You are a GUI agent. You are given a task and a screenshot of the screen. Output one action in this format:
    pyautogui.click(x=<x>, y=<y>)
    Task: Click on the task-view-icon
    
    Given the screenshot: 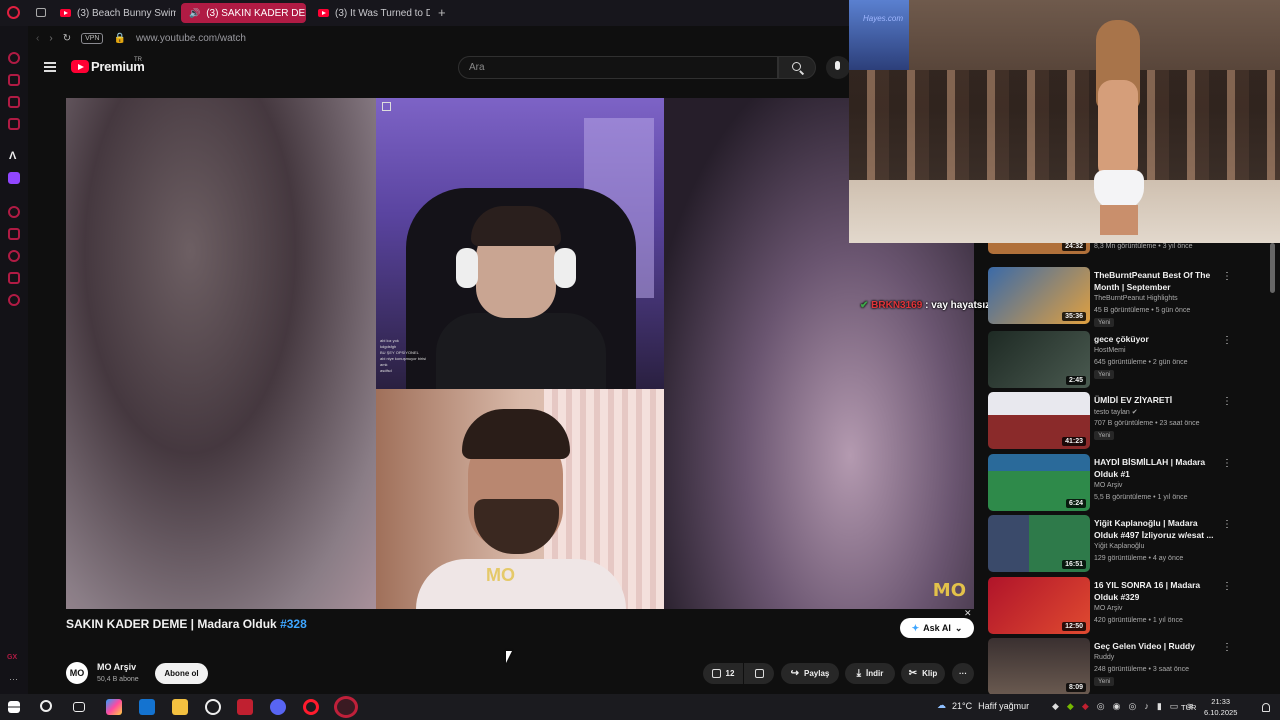 What is the action you would take?
    pyautogui.click(x=79, y=707)
    